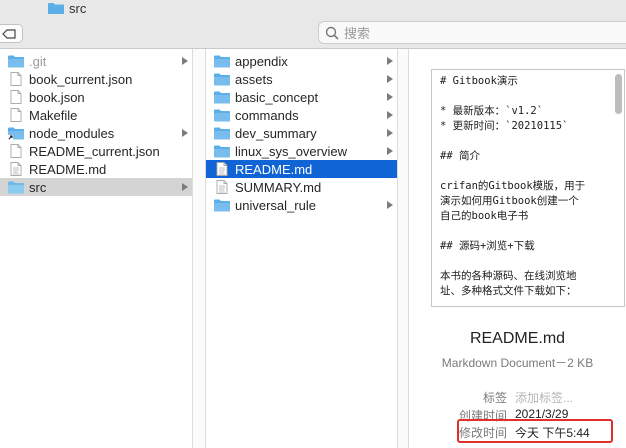 The height and width of the screenshot is (448, 626). I want to click on preview-text-line: ## 源码+浏览+下载, so click(487, 246).